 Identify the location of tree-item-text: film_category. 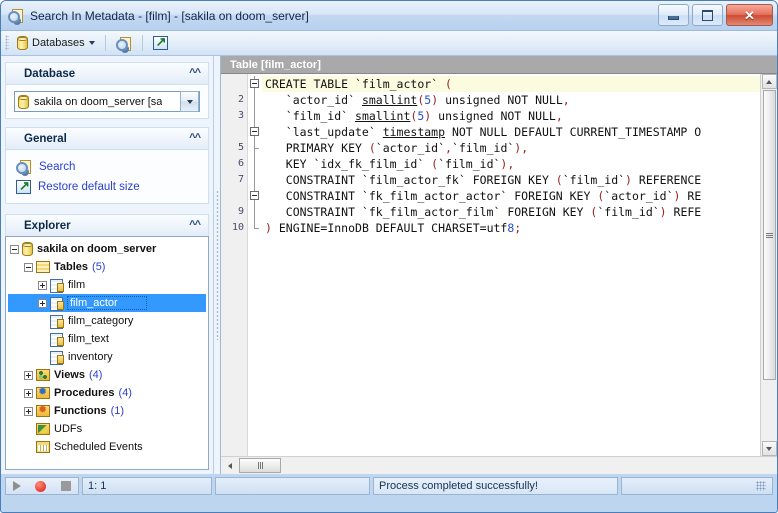
(100, 321).